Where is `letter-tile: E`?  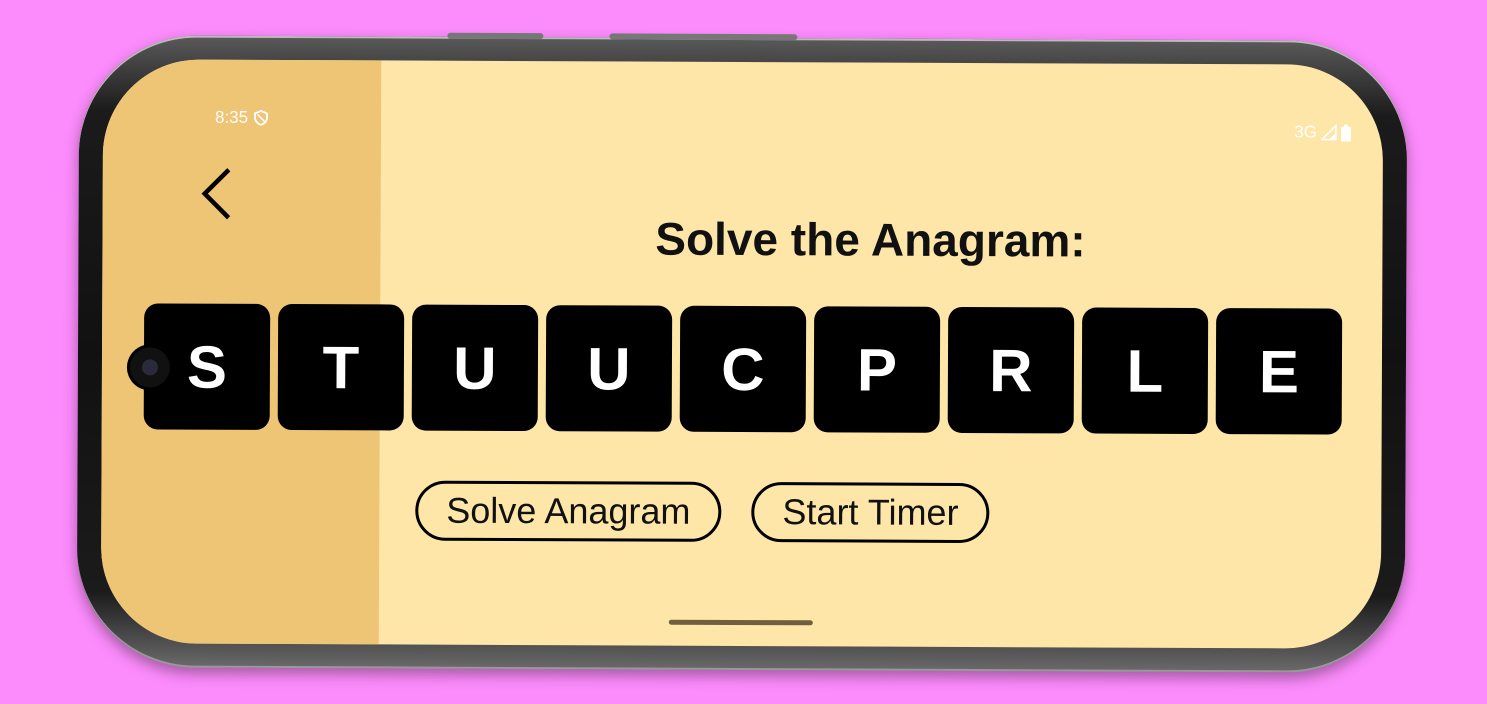 letter-tile: E is located at coordinates (1279, 371).